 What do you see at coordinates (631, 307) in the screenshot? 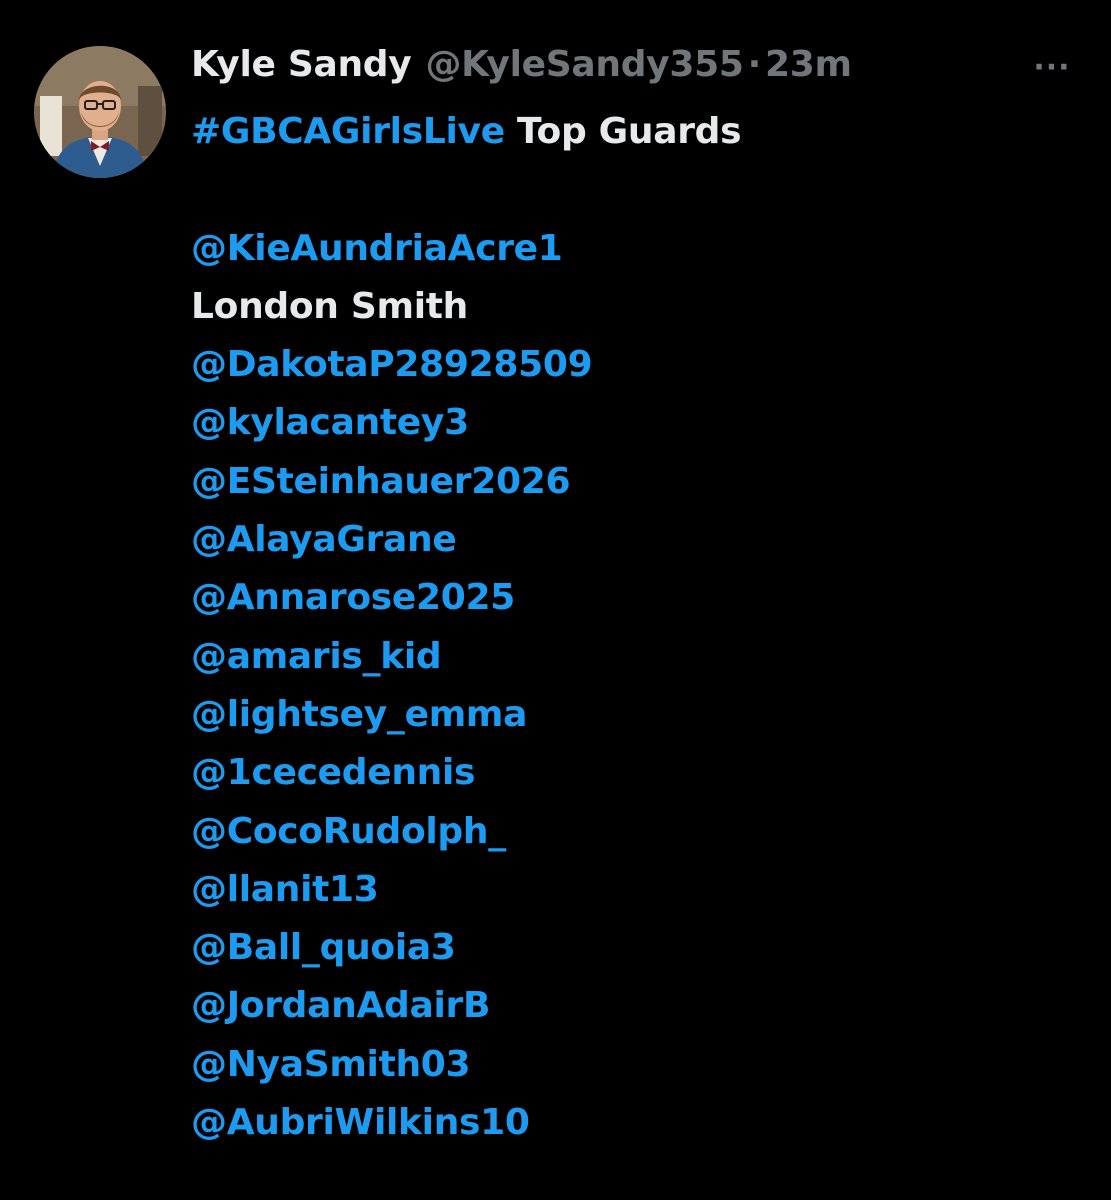
I see `tweet-line: London Smith` at bounding box center [631, 307].